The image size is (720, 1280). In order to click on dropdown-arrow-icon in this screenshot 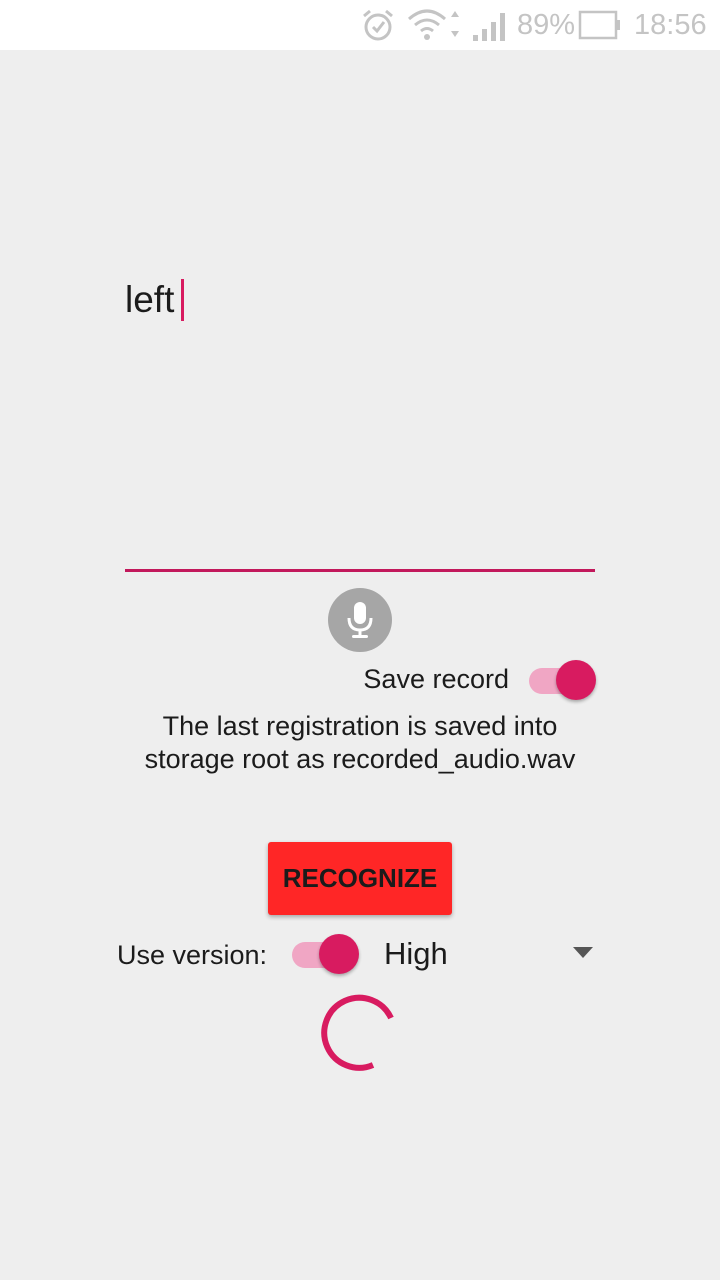, I will do `click(583, 952)`.